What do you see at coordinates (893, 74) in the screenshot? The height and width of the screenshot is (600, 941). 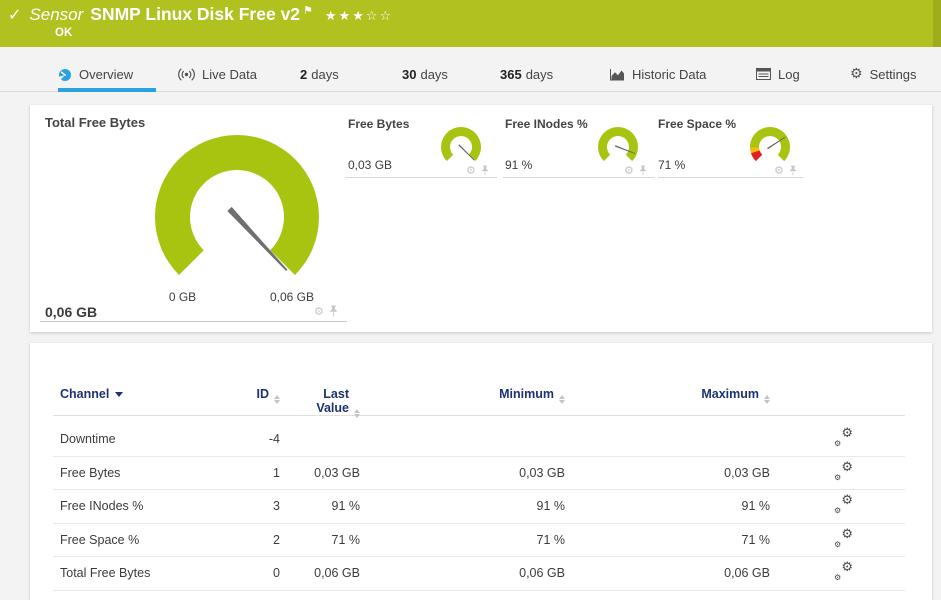 I see `tab-label: Settings` at bounding box center [893, 74].